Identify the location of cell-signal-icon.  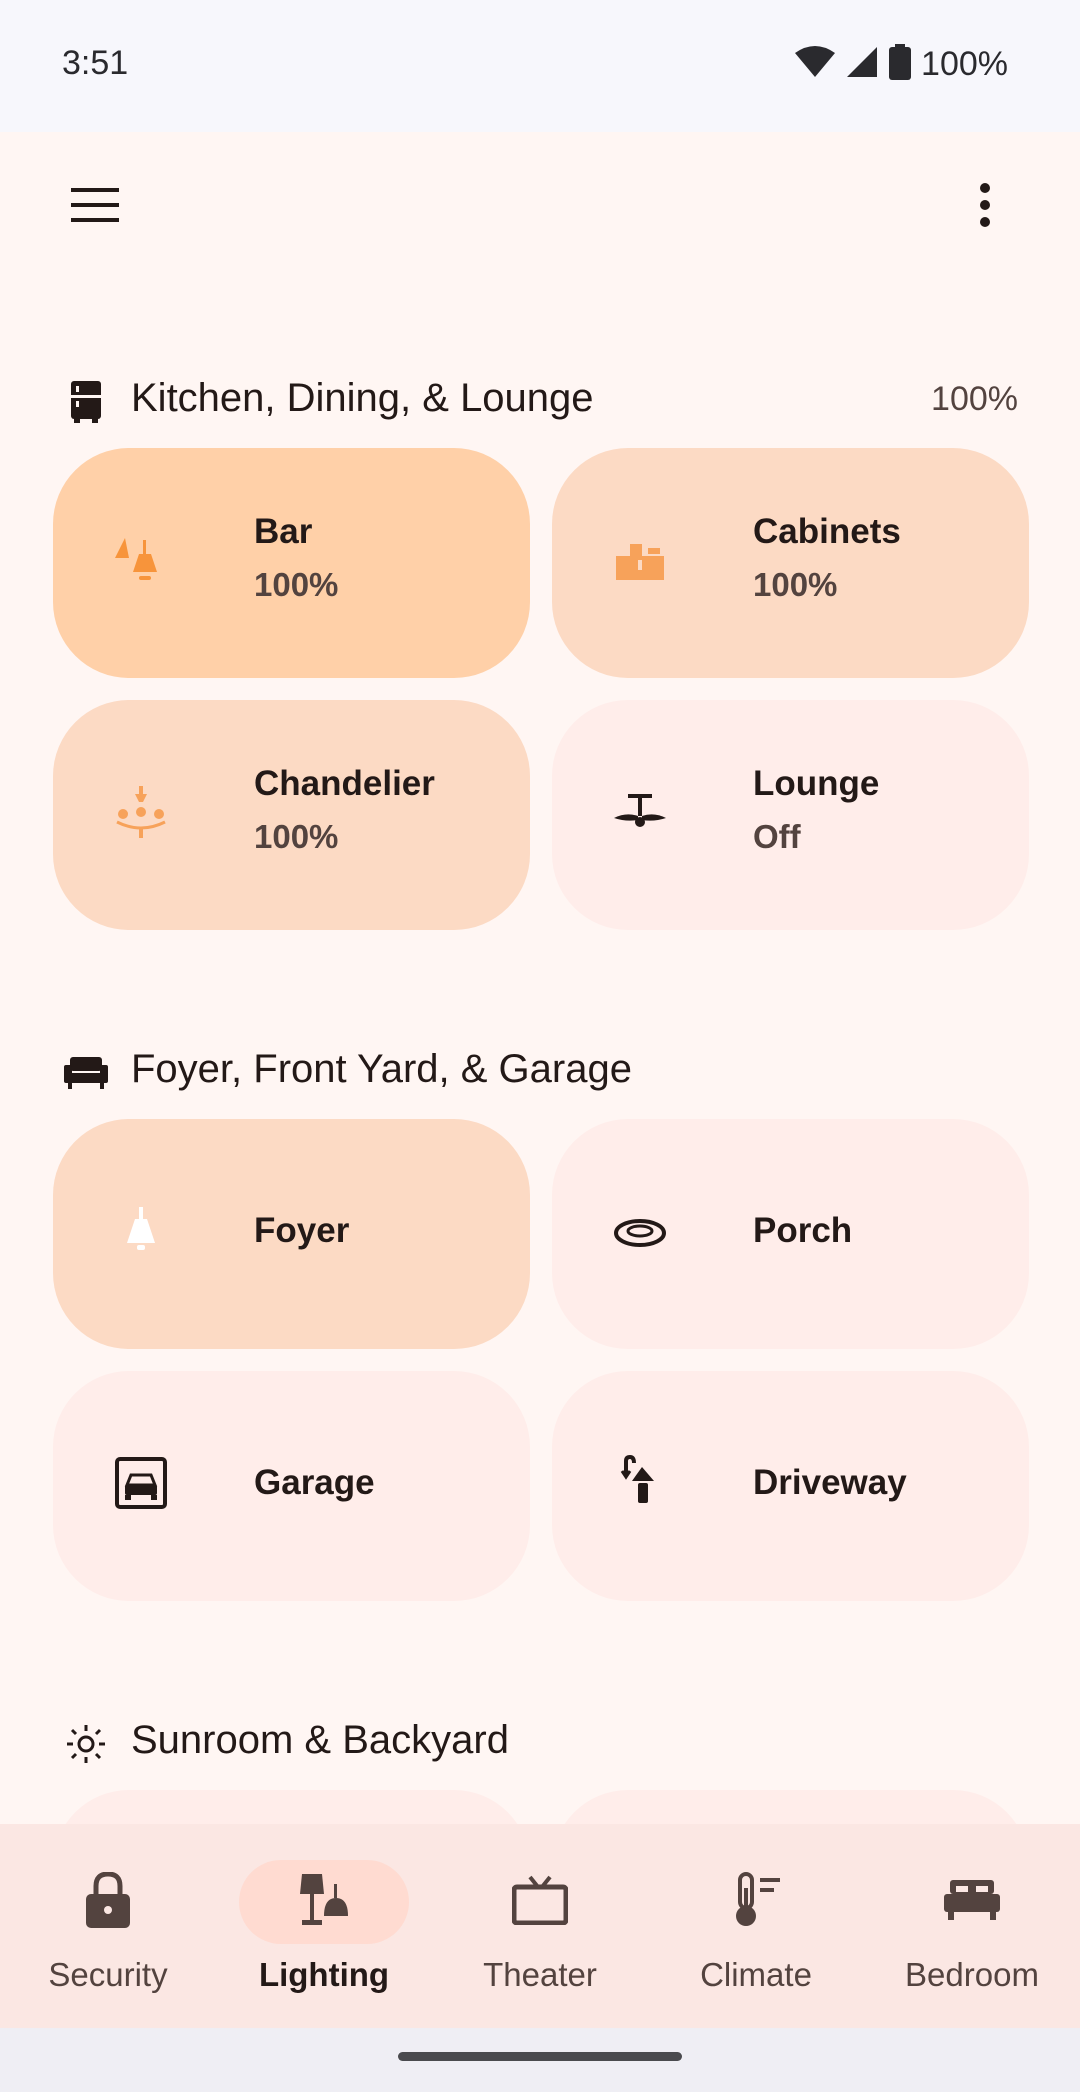
(862, 64).